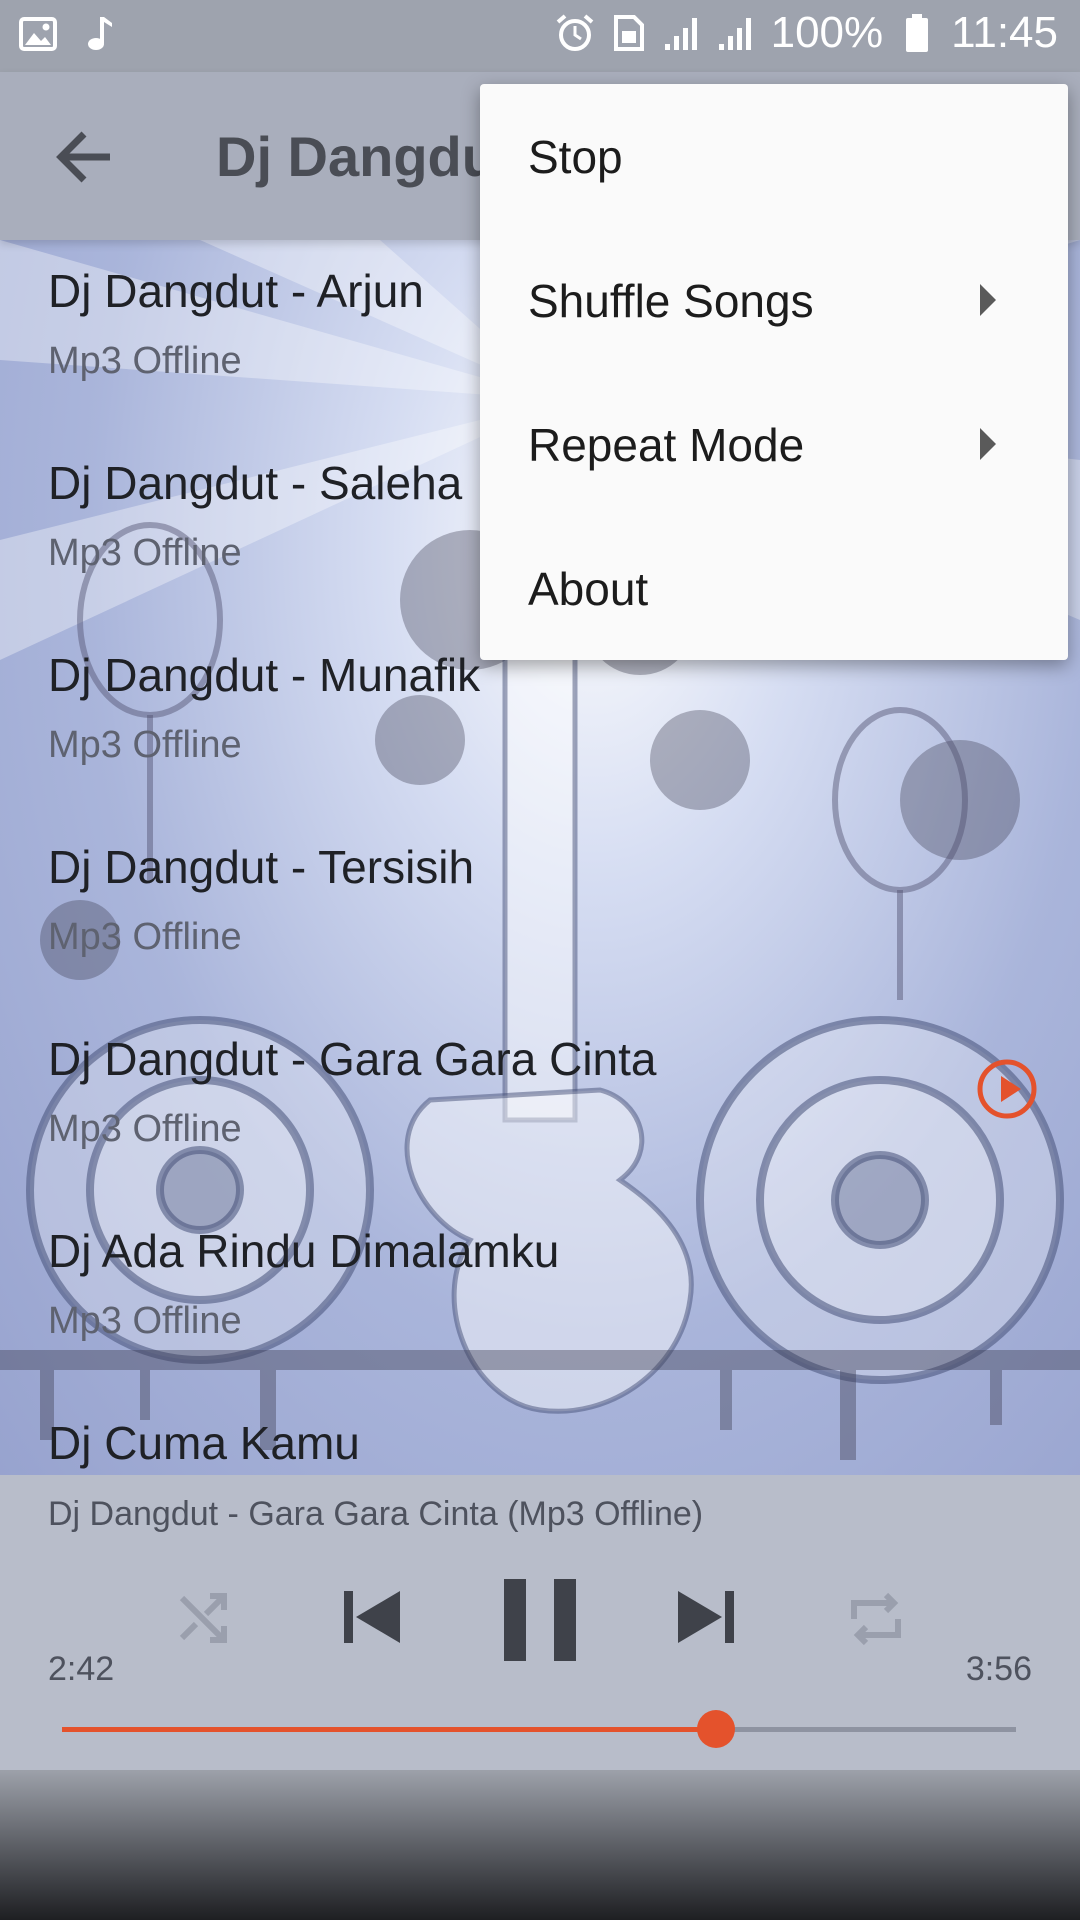 This screenshot has width=1080, height=1920. What do you see at coordinates (540, 1845) in the screenshot?
I see `navigation-area` at bounding box center [540, 1845].